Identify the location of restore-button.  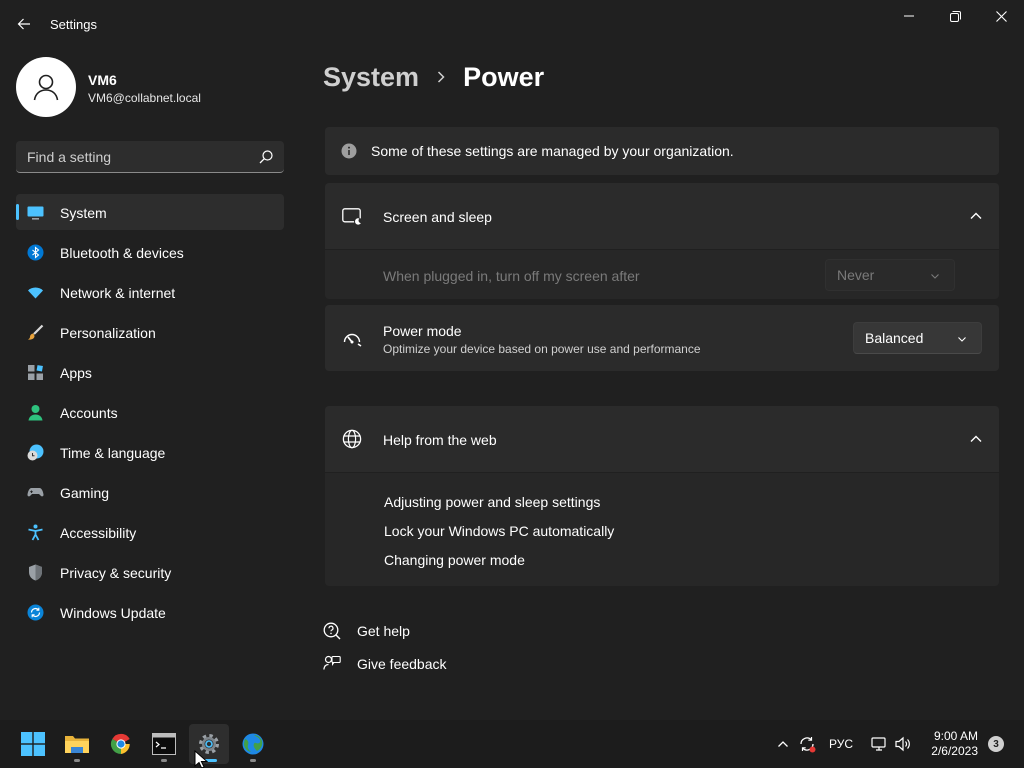
(955, 16).